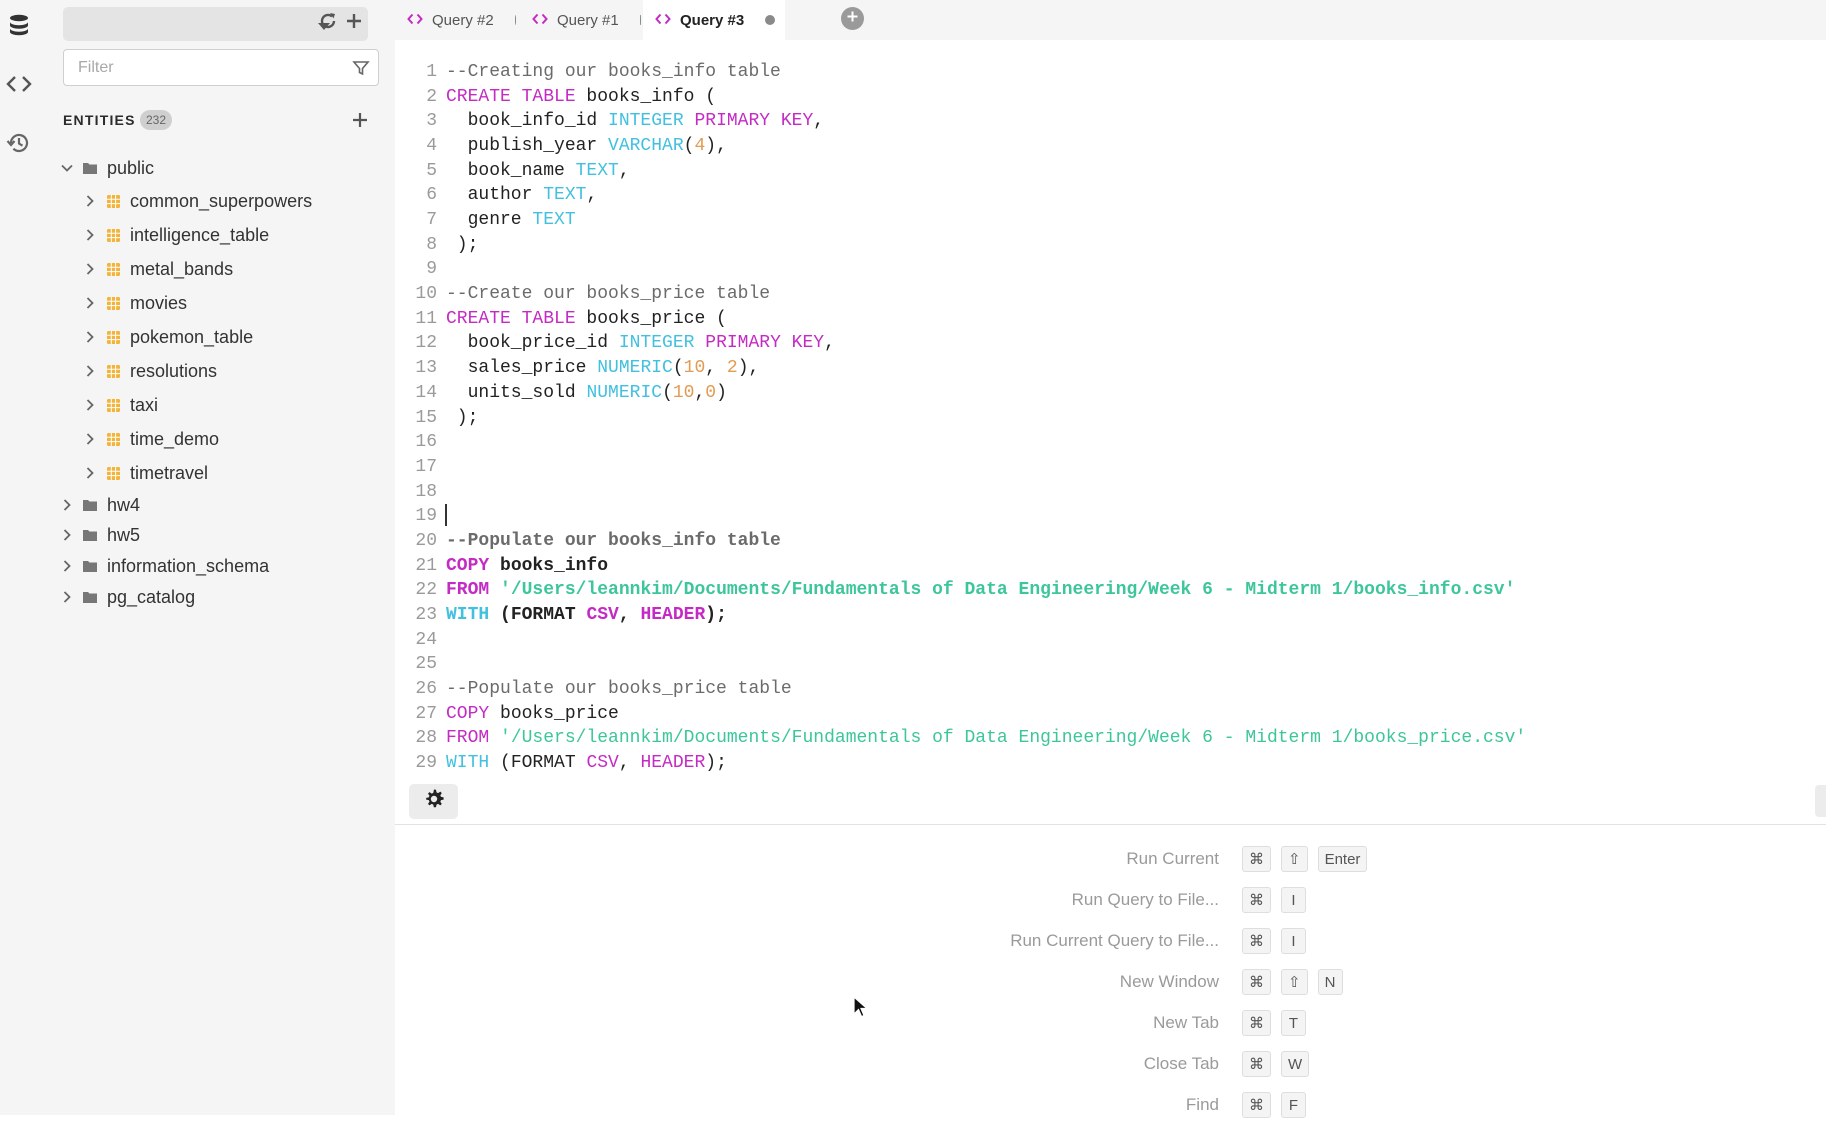 Image resolution: width=1826 pixels, height=1146 pixels. What do you see at coordinates (99, 535) in the screenshot?
I see `tree-schema-hw5: hw5` at bounding box center [99, 535].